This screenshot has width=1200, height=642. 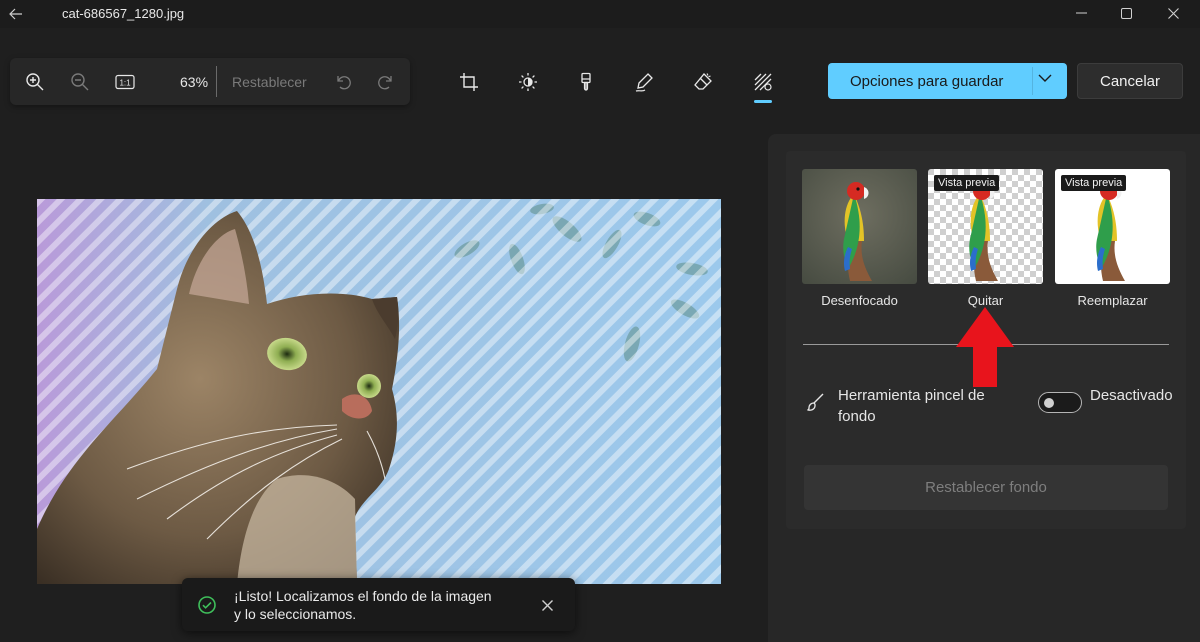 I want to click on crop-icon, so click(x=469, y=82).